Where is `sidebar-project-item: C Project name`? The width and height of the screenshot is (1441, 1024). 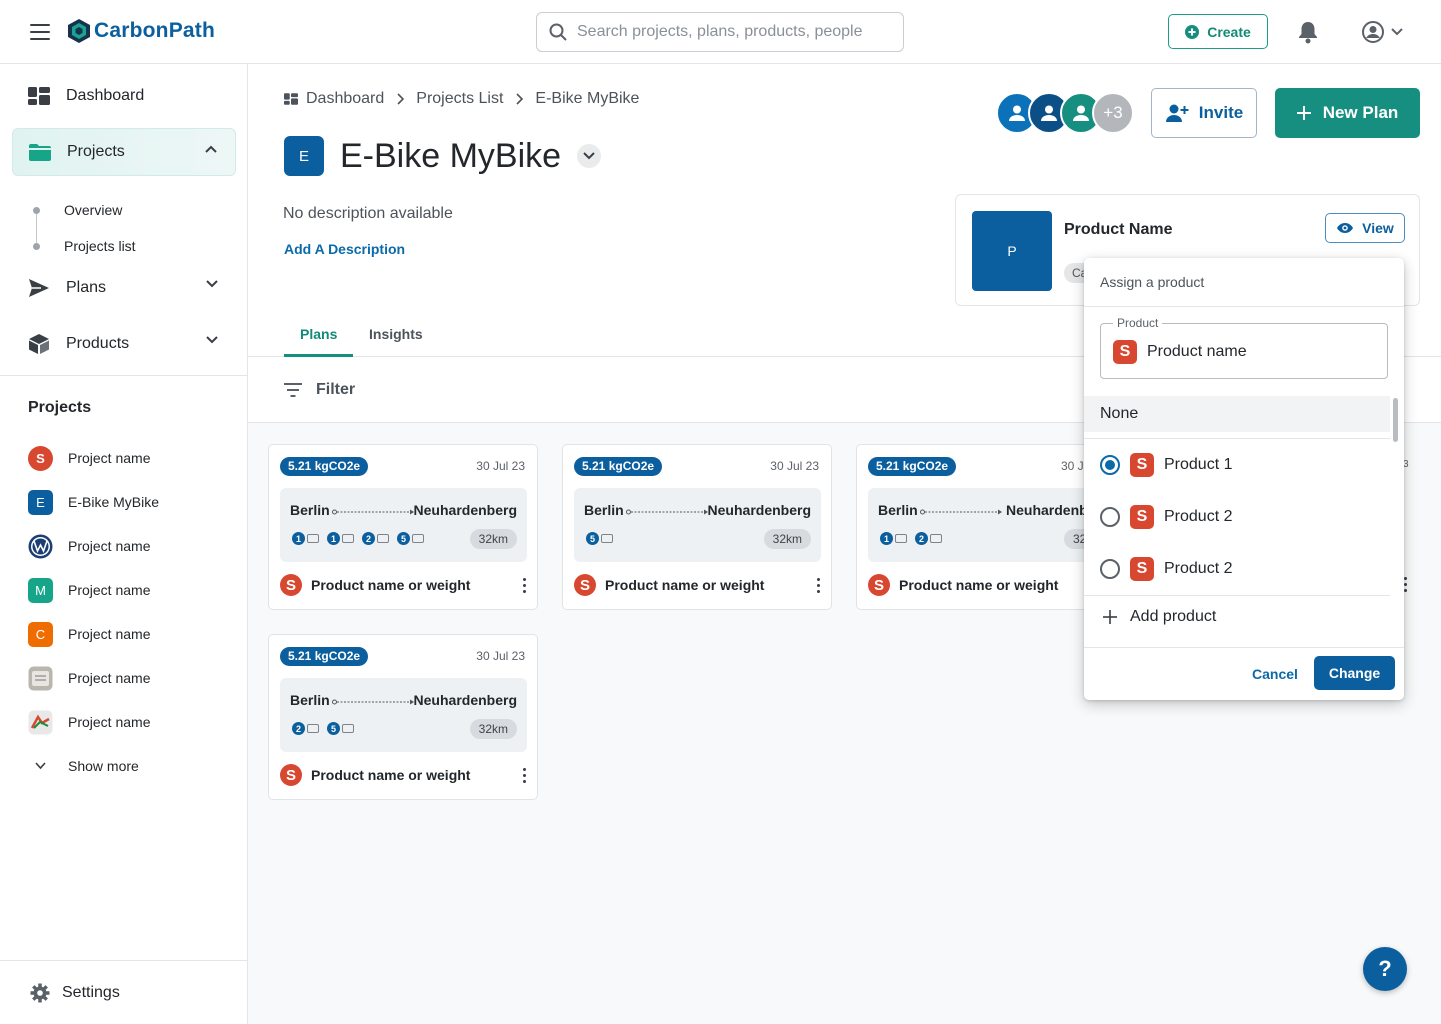 sidebar-project-item: C Project name is located at coordinates (89, 634).